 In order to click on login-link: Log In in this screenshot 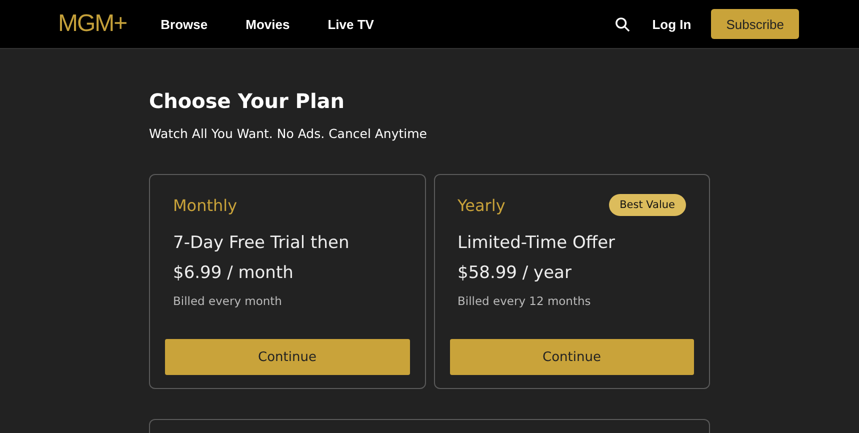, I will do `click(672, 24)`.